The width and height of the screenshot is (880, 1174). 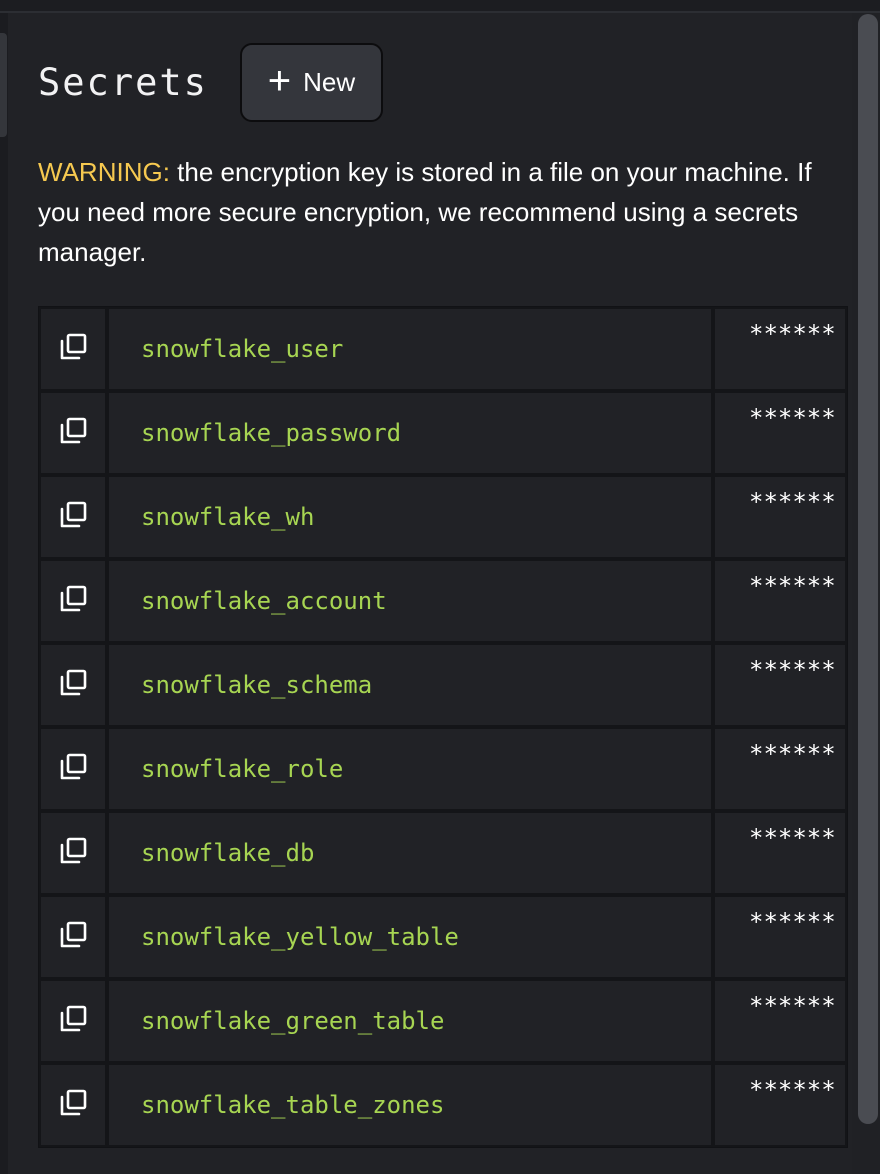 What do you see at coordinates (279, 80) in the screenshot?
I see `plus-icon: +` at bounding box center [279, 80].